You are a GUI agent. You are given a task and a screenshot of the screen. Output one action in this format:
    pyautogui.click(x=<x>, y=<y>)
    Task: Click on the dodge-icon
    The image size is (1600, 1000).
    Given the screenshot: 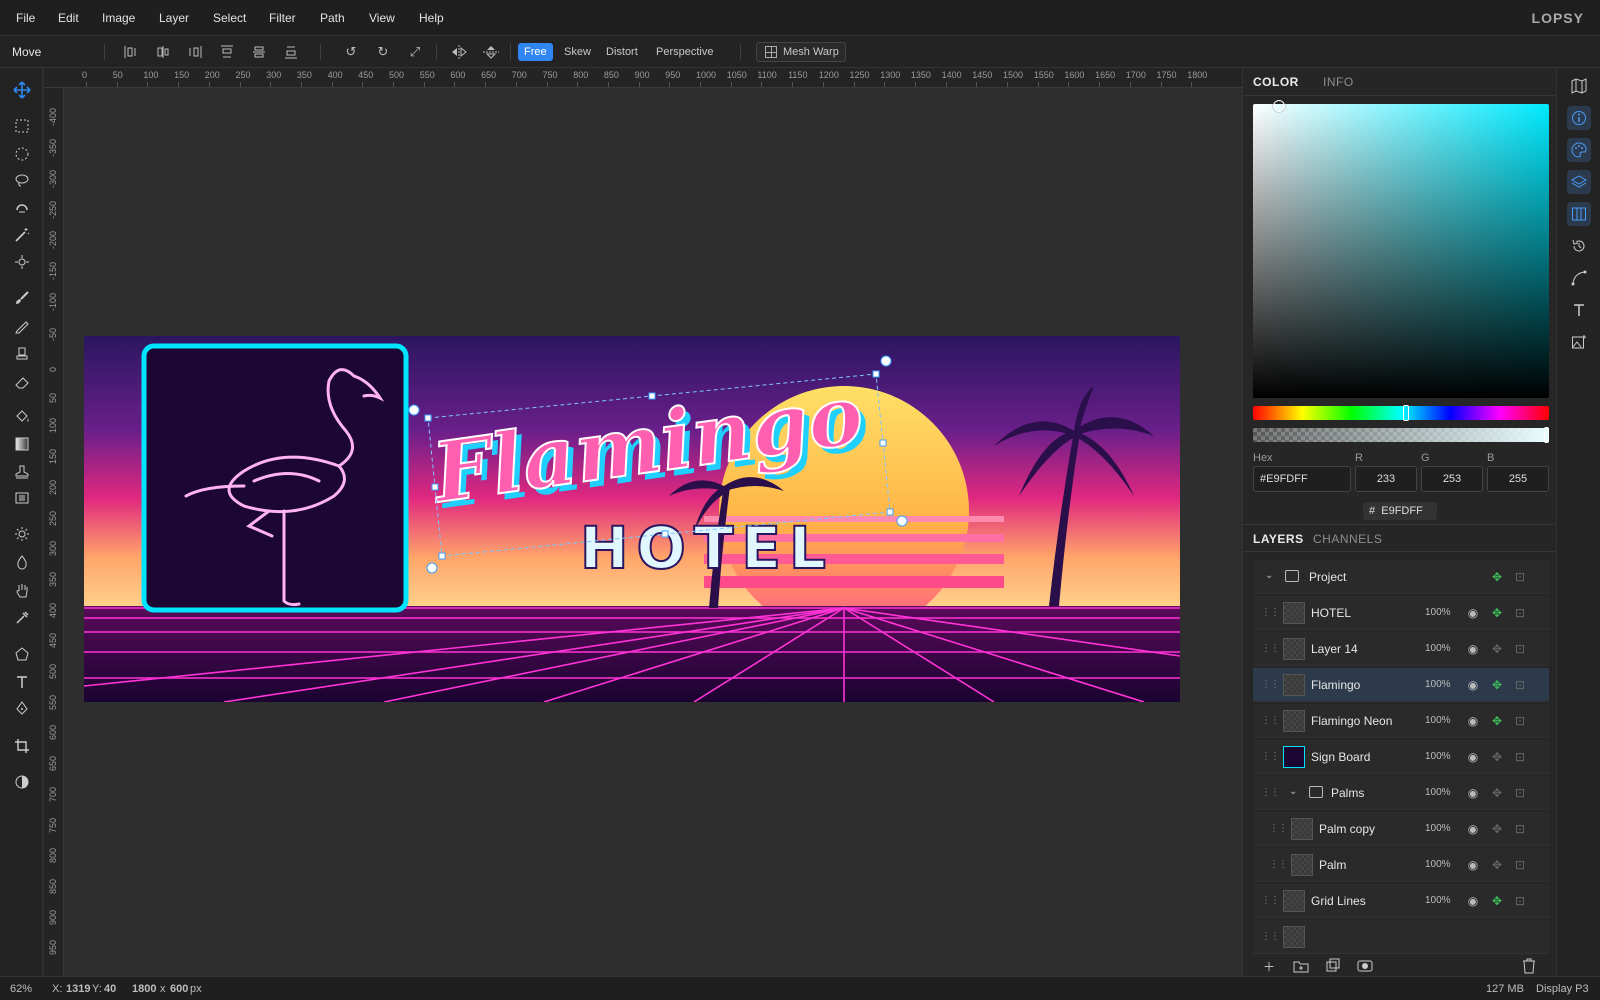 What is the action you would take?
    pyautogui.click(x=22, y=534)
    